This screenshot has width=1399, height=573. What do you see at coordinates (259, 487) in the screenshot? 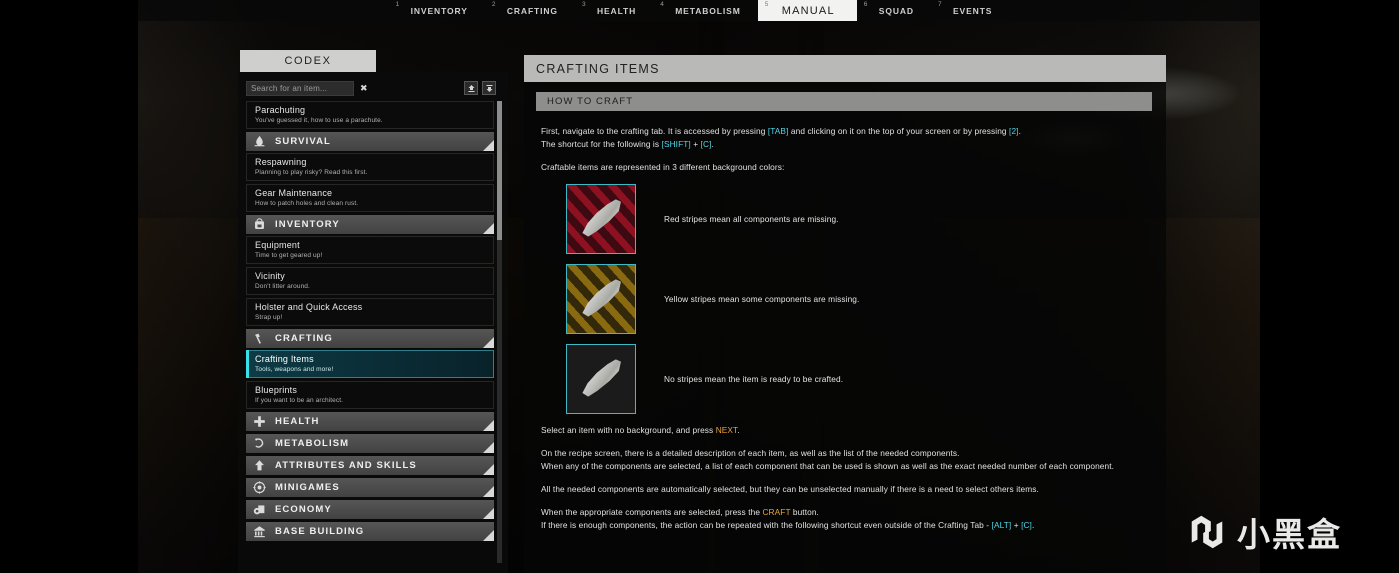
I see `target-icon` at bounding box center [259, 487].